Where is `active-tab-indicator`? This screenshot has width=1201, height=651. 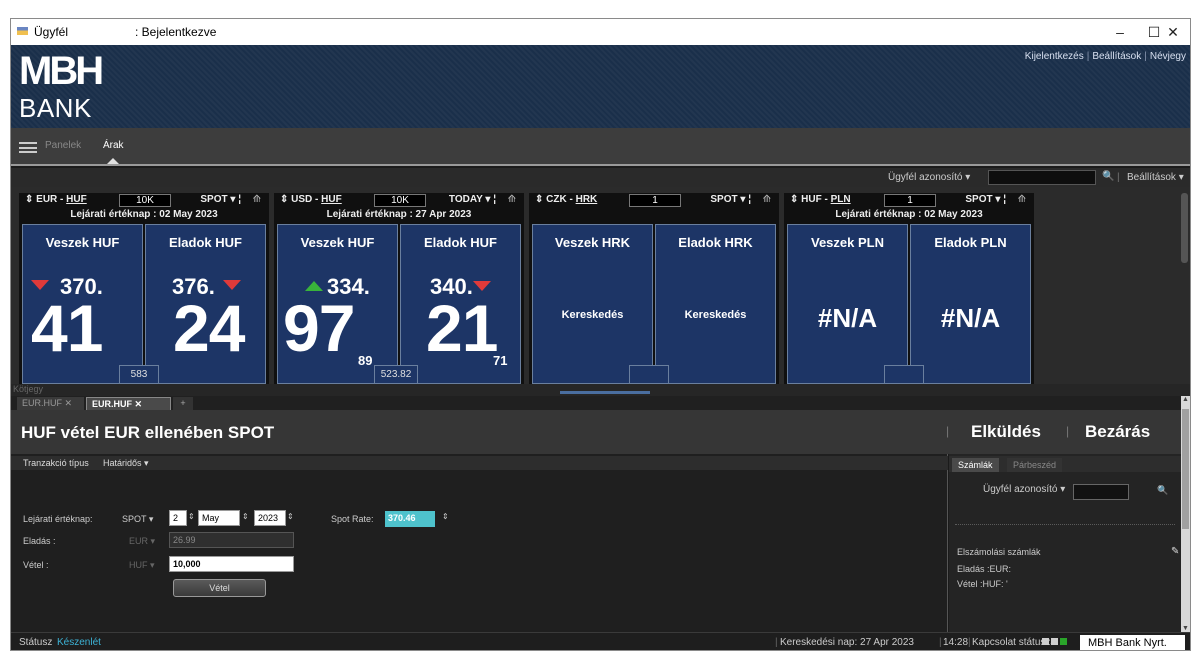
active-tab-indicator is located at coordinates (113, 161).